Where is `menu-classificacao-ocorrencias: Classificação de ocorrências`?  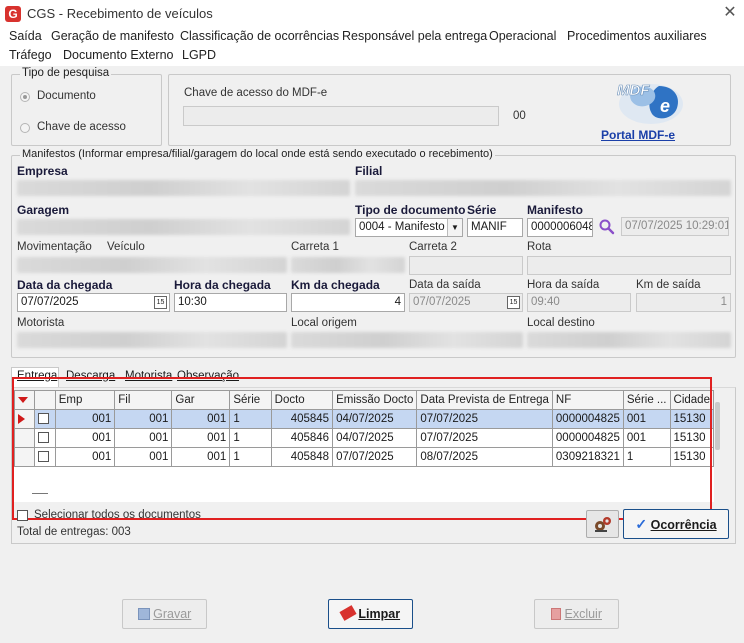 menu-classificacao-ocorrencias: Classificação de ocorrências is located at coordinates (259, 36).